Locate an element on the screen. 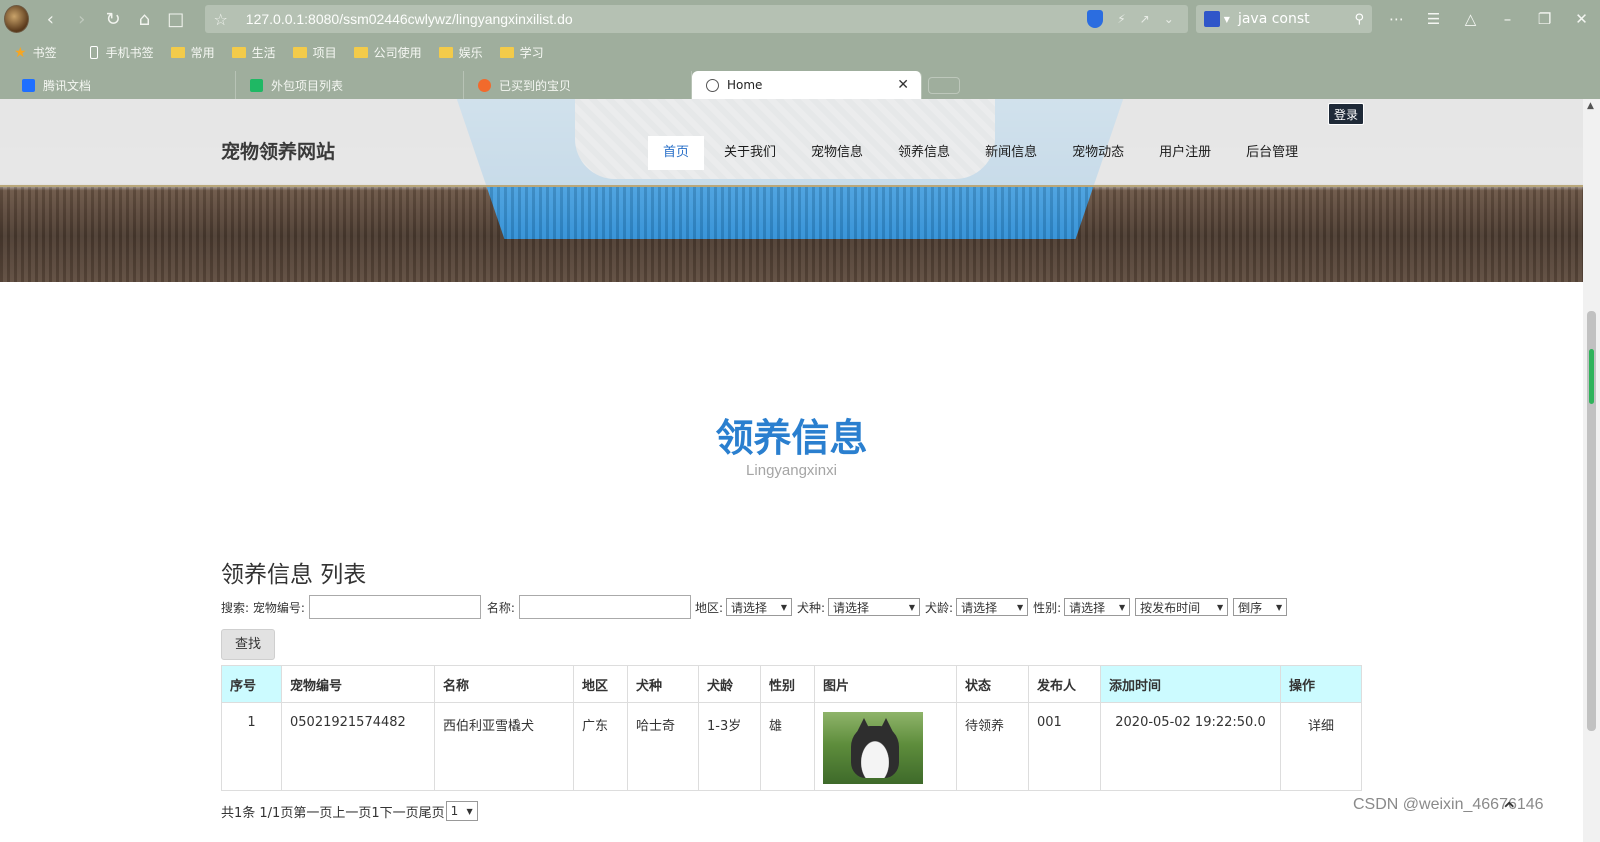  col-status: 状态 is located at coordinates (992, 684).